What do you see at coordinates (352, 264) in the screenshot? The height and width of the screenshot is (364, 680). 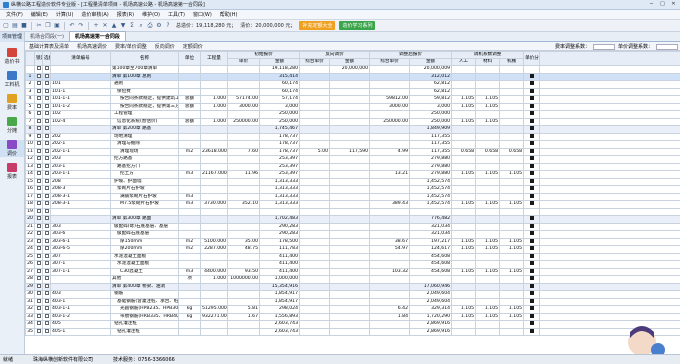 I see `table-row: 26 307-1 水泥混凝土面板 411,400 454,608` at bounding box center [352, 264].